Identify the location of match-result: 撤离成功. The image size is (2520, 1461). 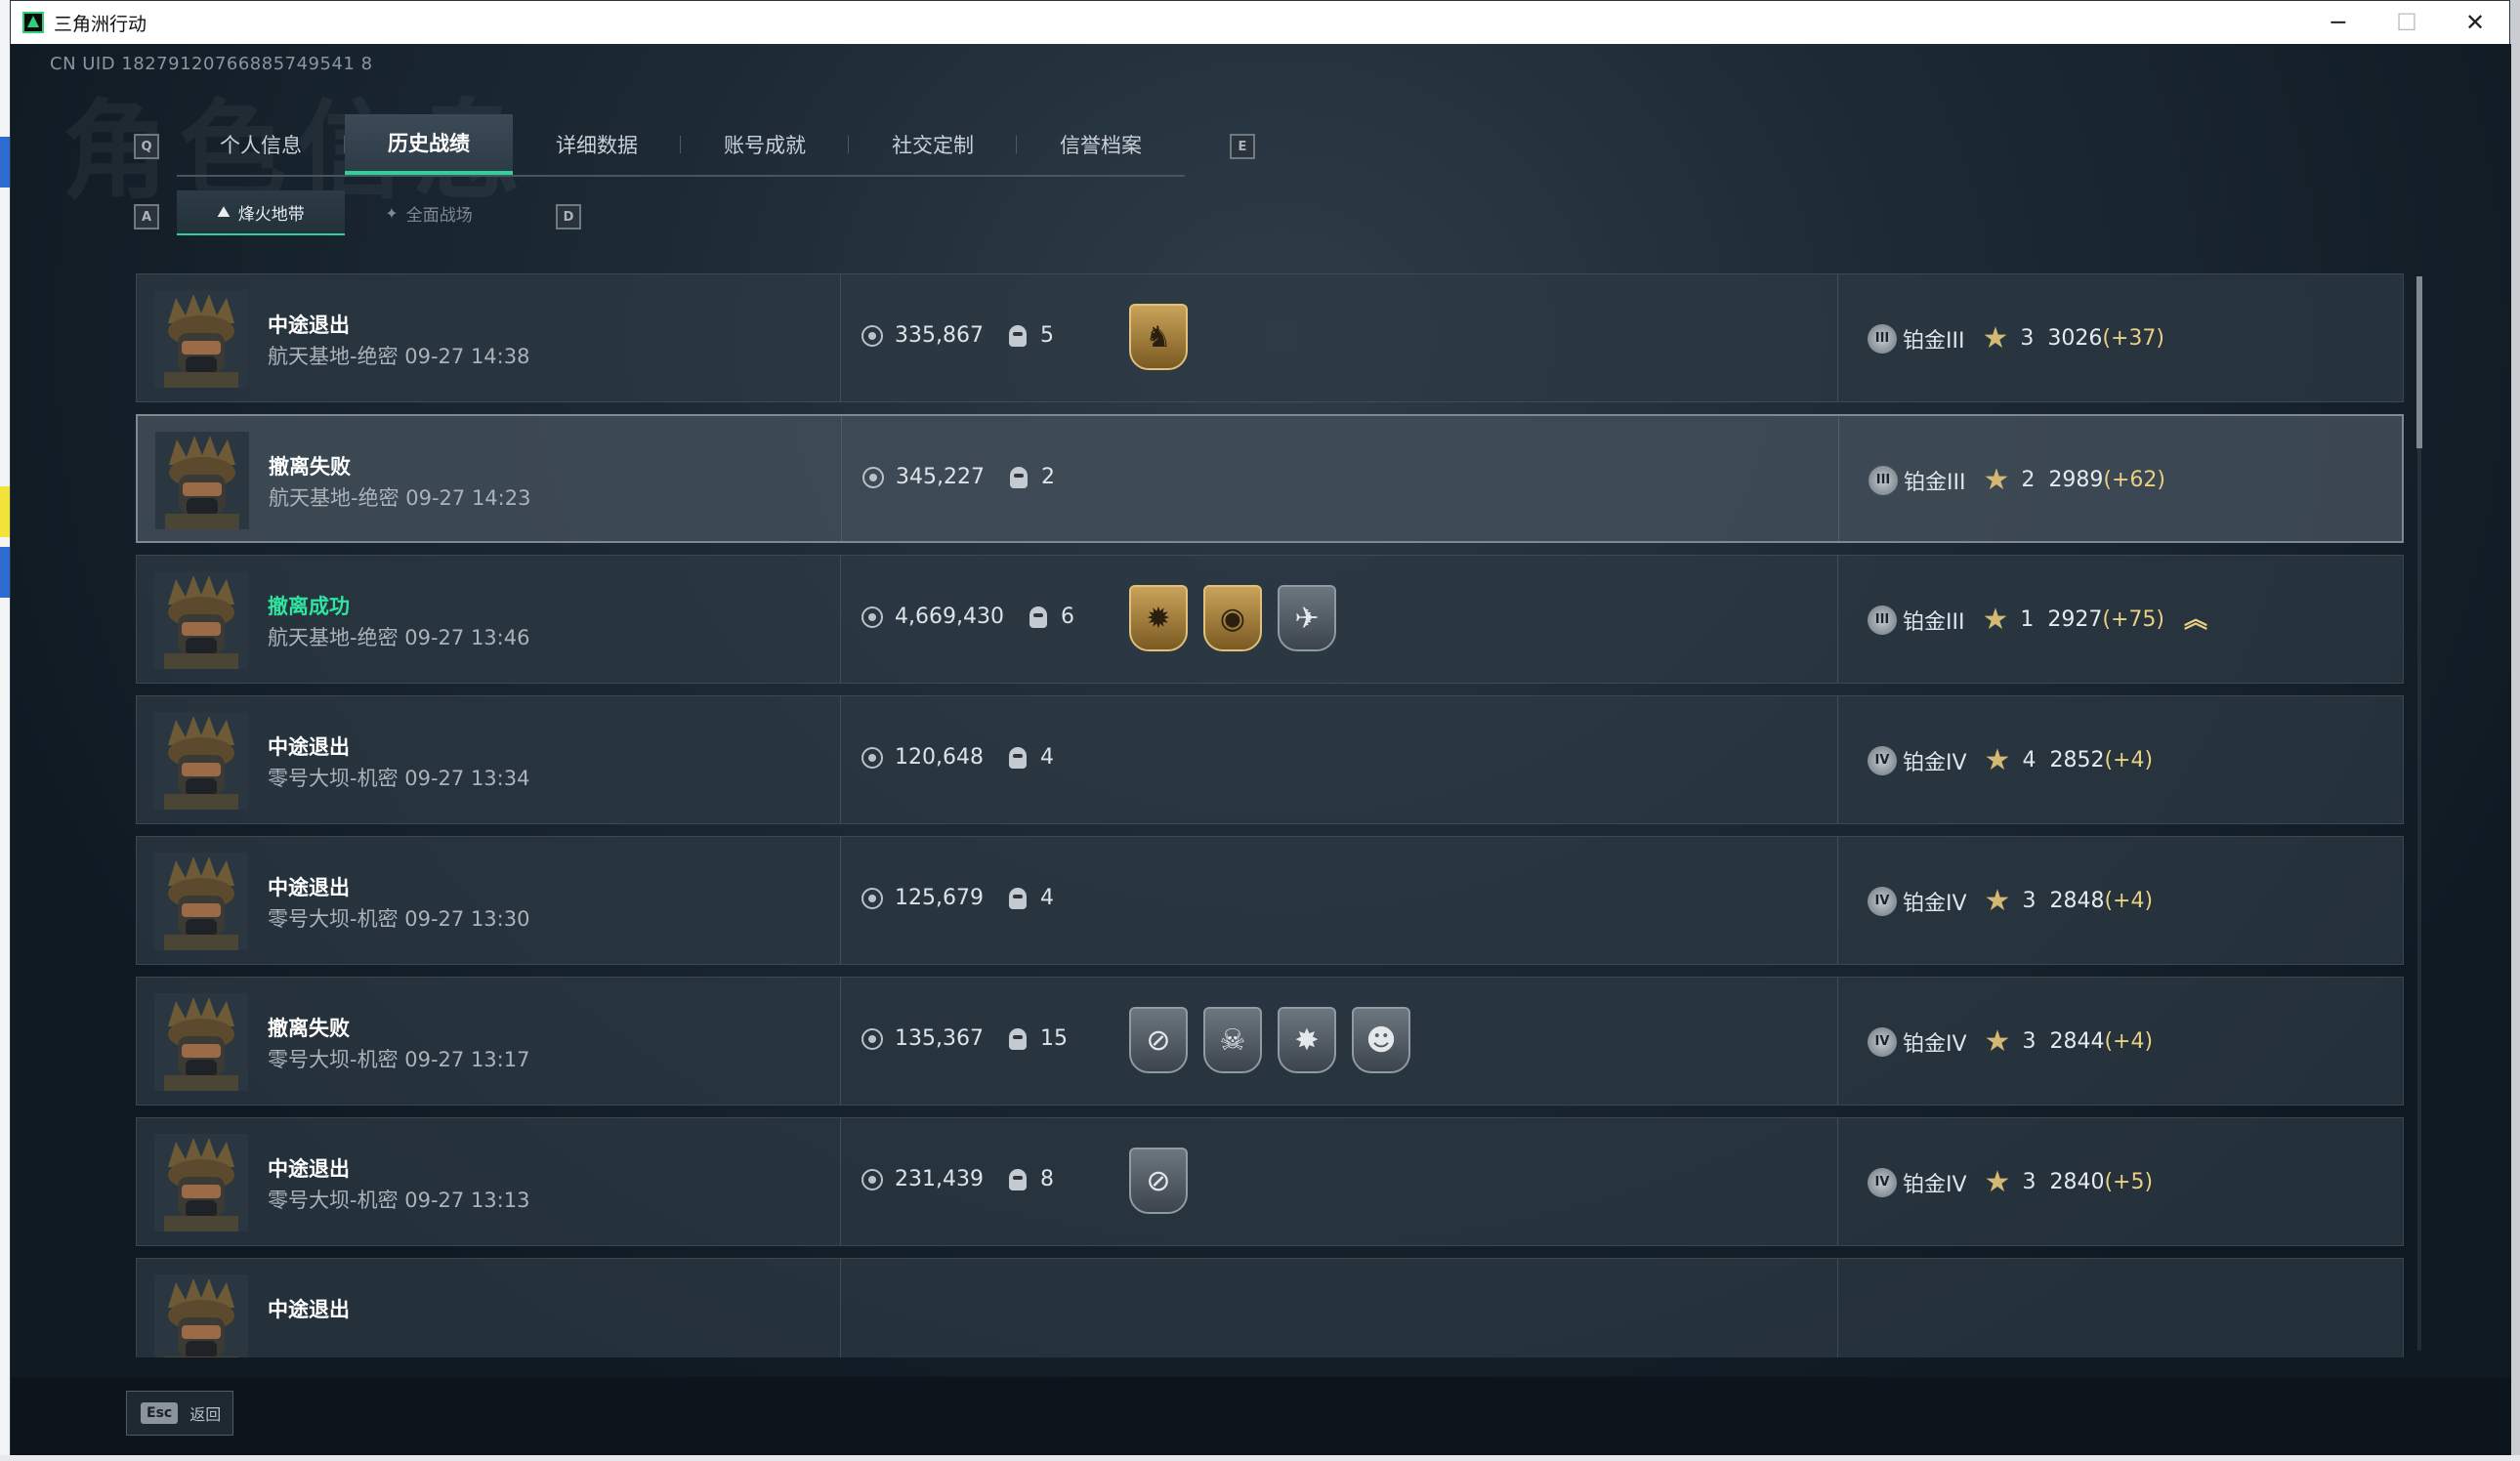
(309, 606).